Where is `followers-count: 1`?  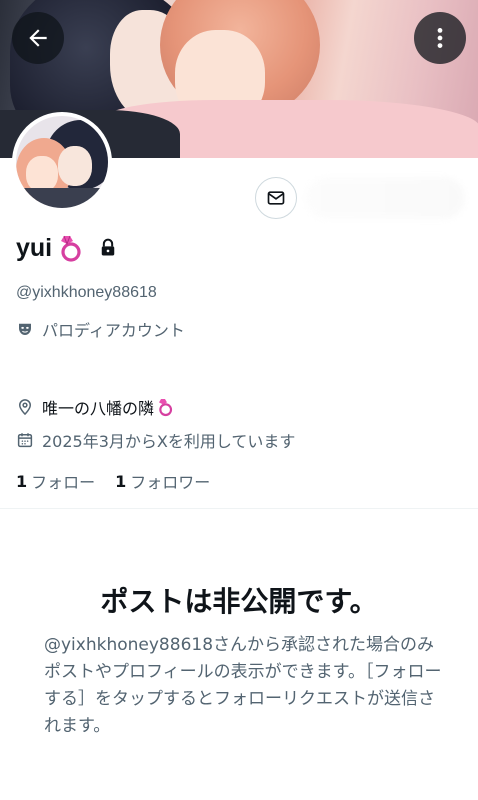
followers-count: 1 is located at coordinates (120, 481).